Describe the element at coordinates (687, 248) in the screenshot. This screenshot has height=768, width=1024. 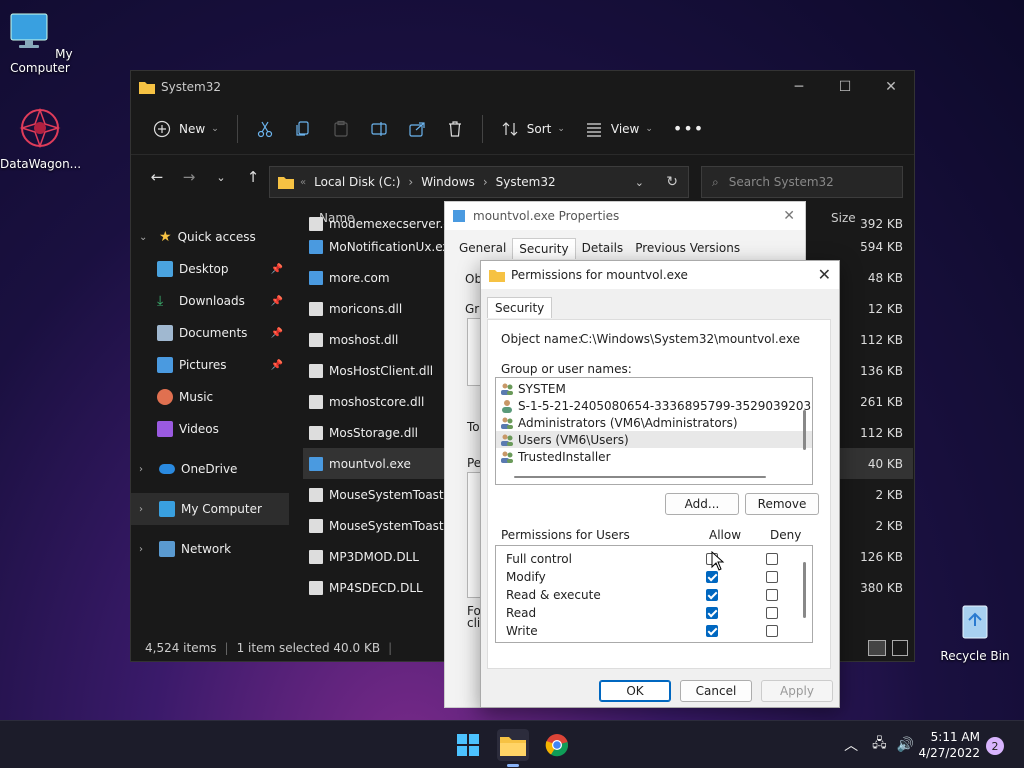
I see `tab-previous-versions: Previous Versions` at that location.